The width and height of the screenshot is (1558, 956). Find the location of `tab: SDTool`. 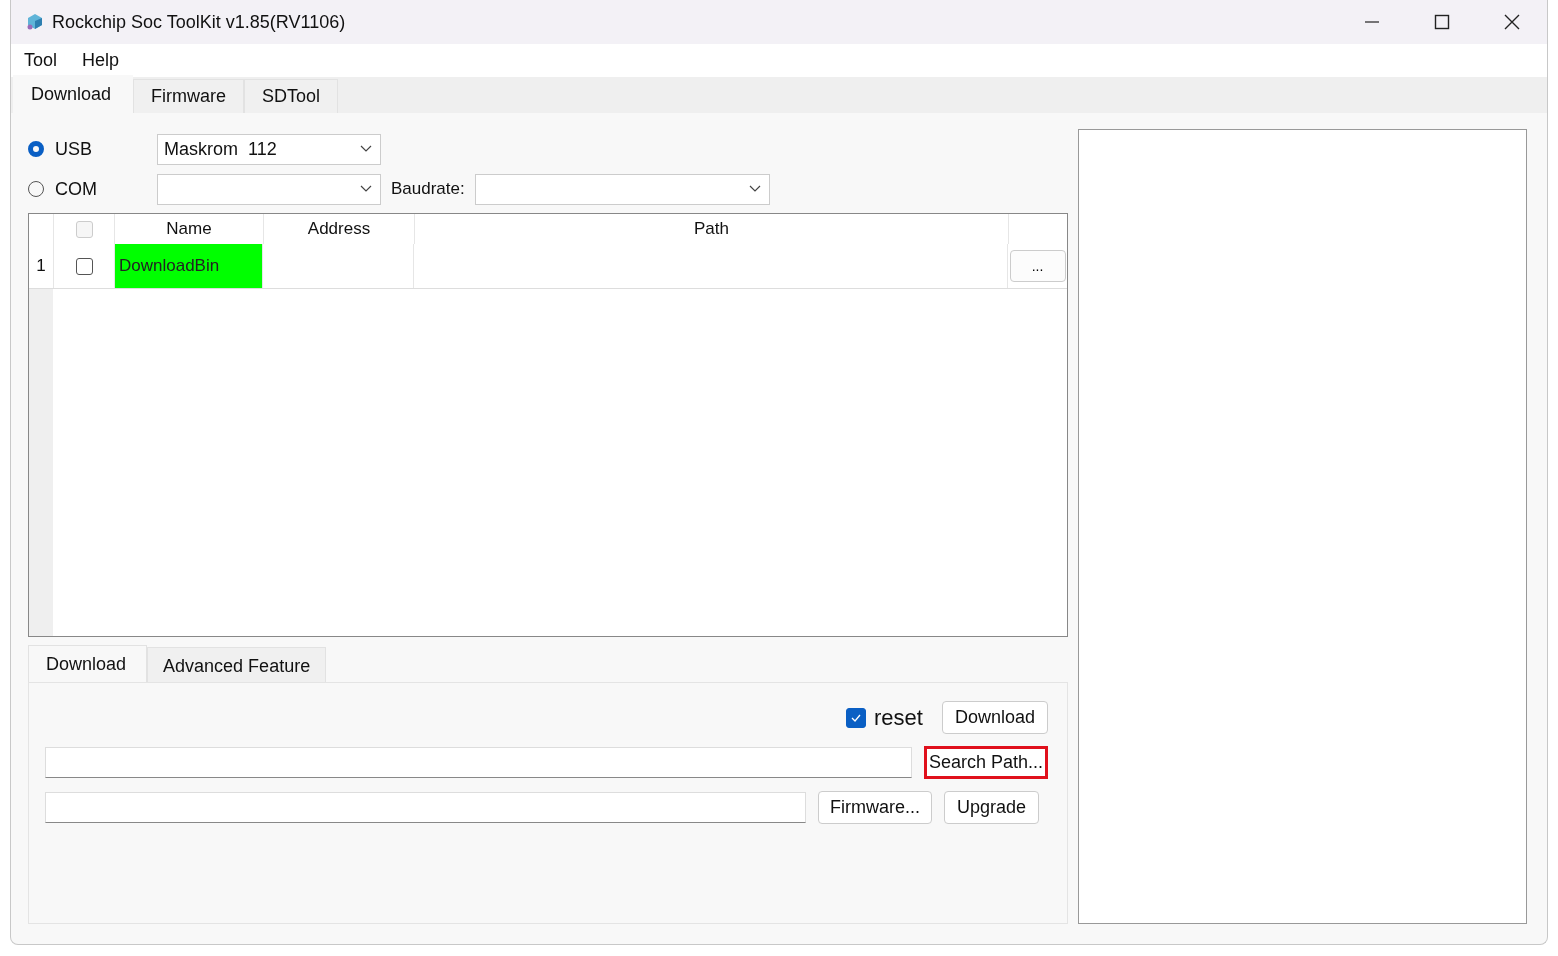

tab: SDTool is located at coordinates (291, 96).